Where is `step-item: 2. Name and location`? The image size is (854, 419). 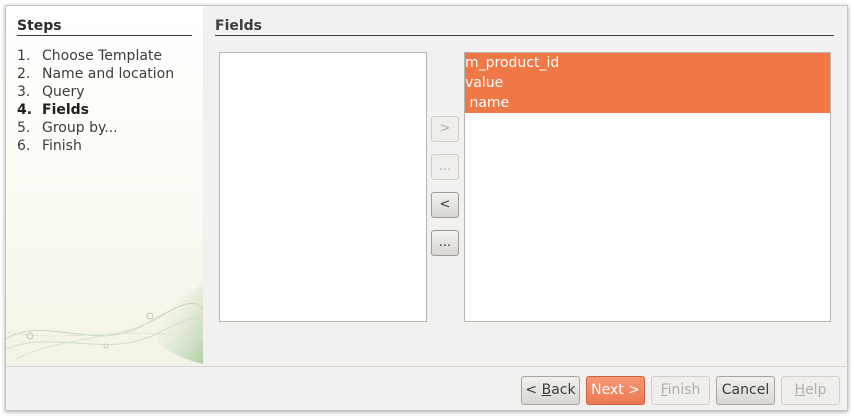
step-item: 2. Name and location is located at coordinates (107, 74).